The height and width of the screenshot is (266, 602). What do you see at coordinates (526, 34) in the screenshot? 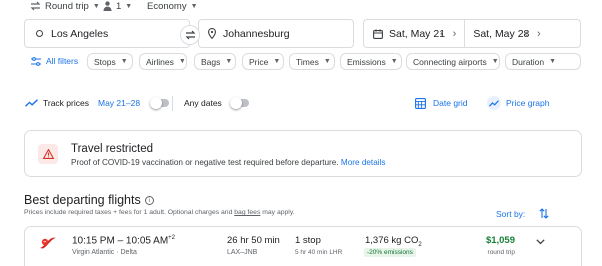
I see `return-prev-arrow-icon: ‹` at bounding box center [526, 34].